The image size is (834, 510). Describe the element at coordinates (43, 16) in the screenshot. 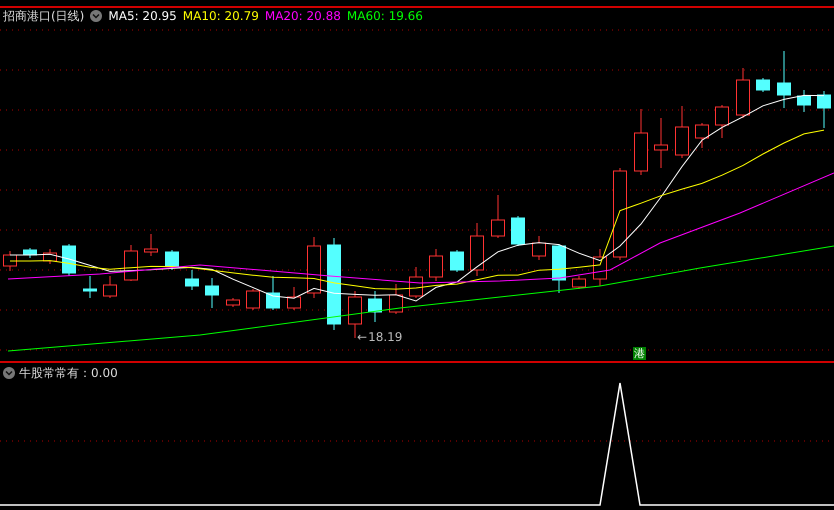

I see `chart-title: 招商港口(日线)` at that location.